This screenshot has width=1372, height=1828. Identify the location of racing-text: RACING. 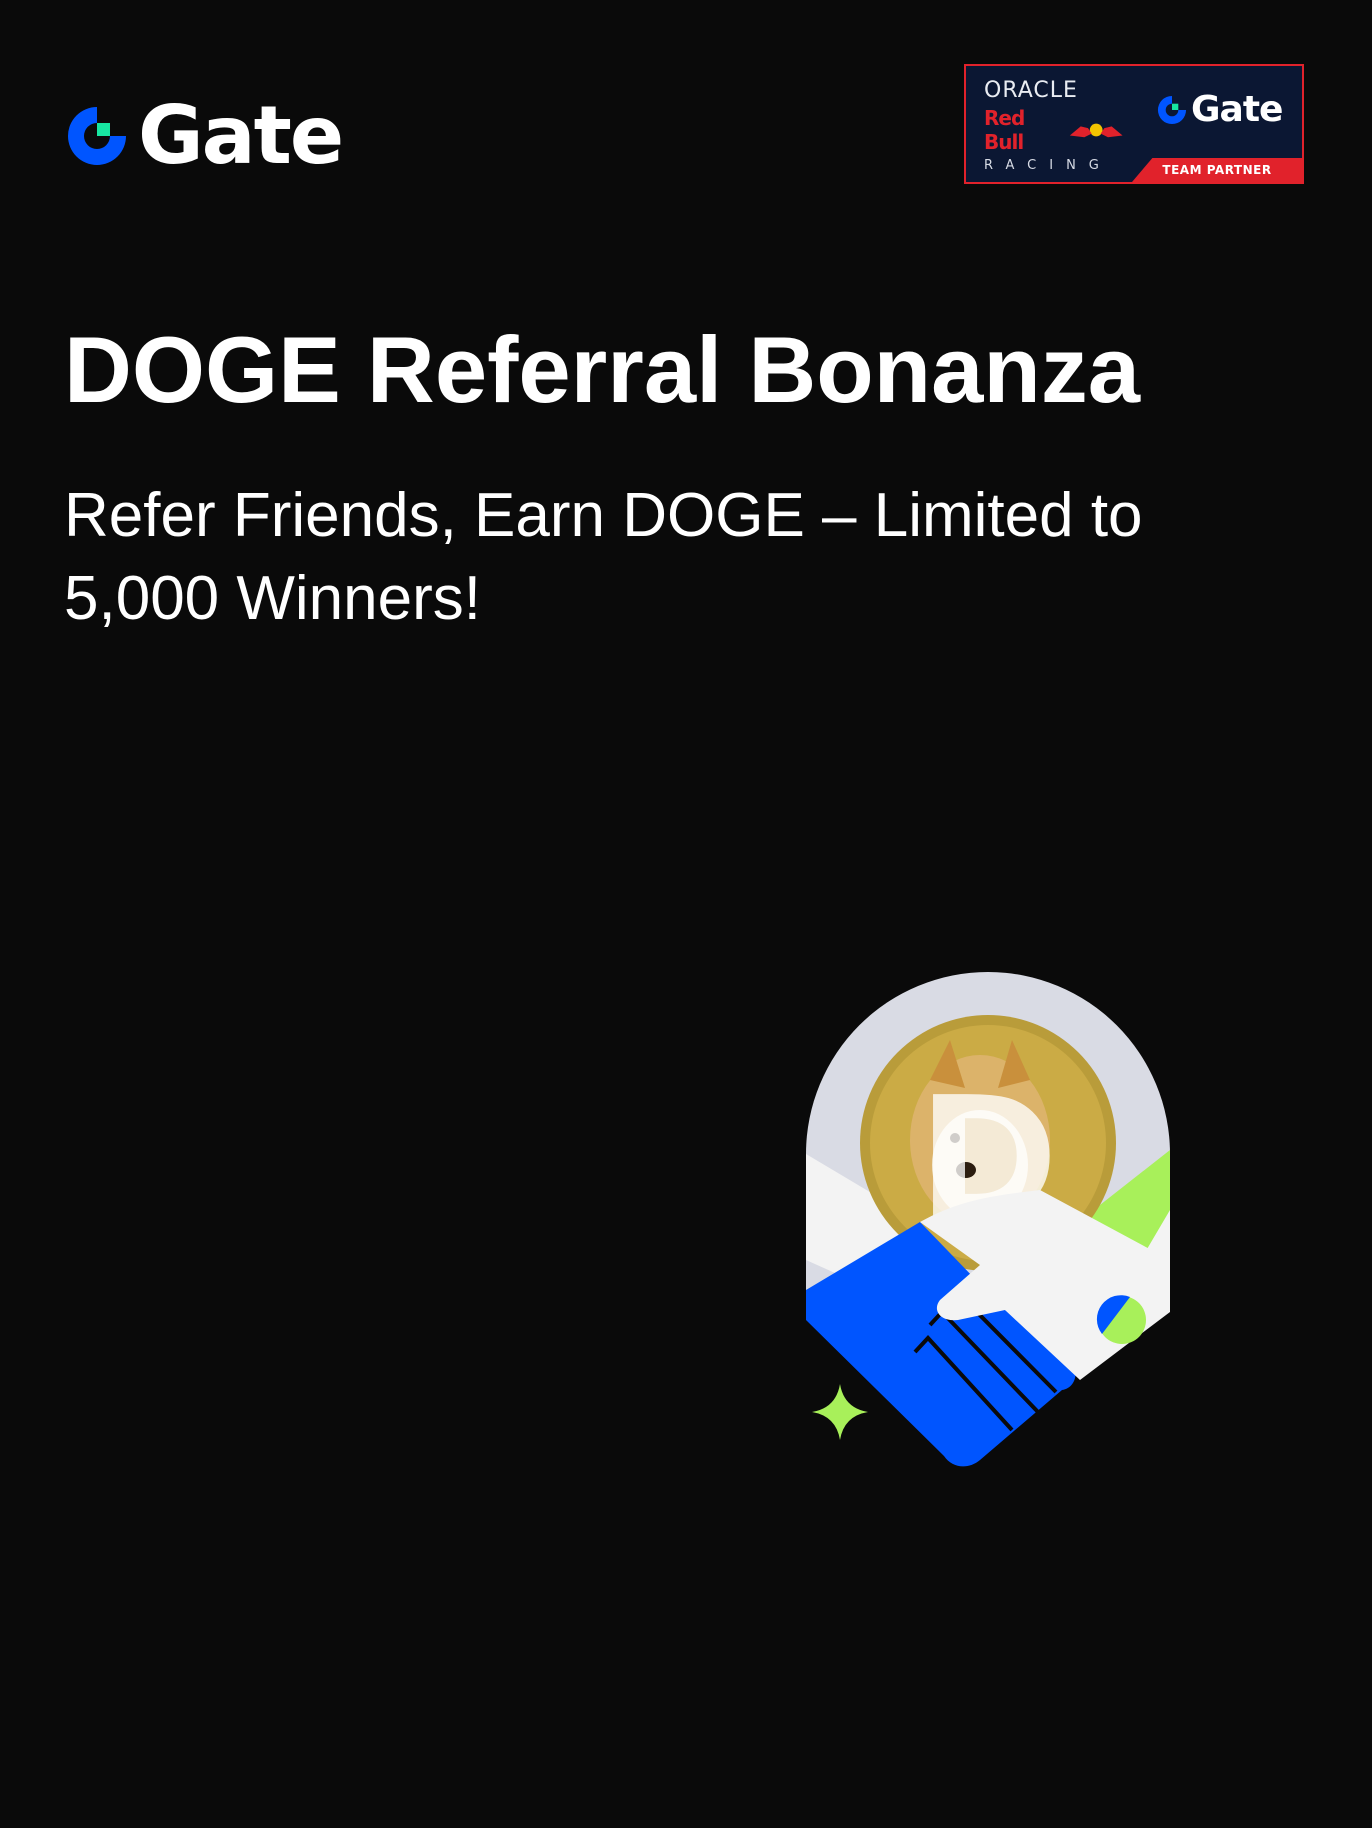
(1048, 165).